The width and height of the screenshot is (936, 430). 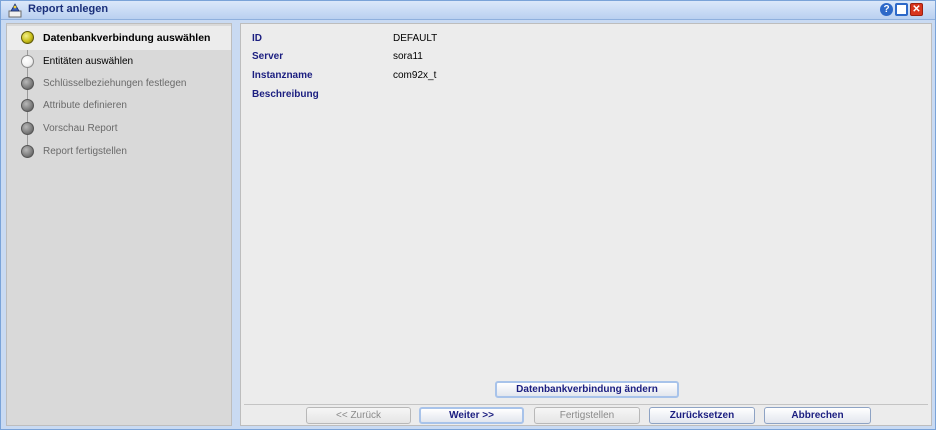 I want to click on step-next-icon, so click(x=27, y=61).